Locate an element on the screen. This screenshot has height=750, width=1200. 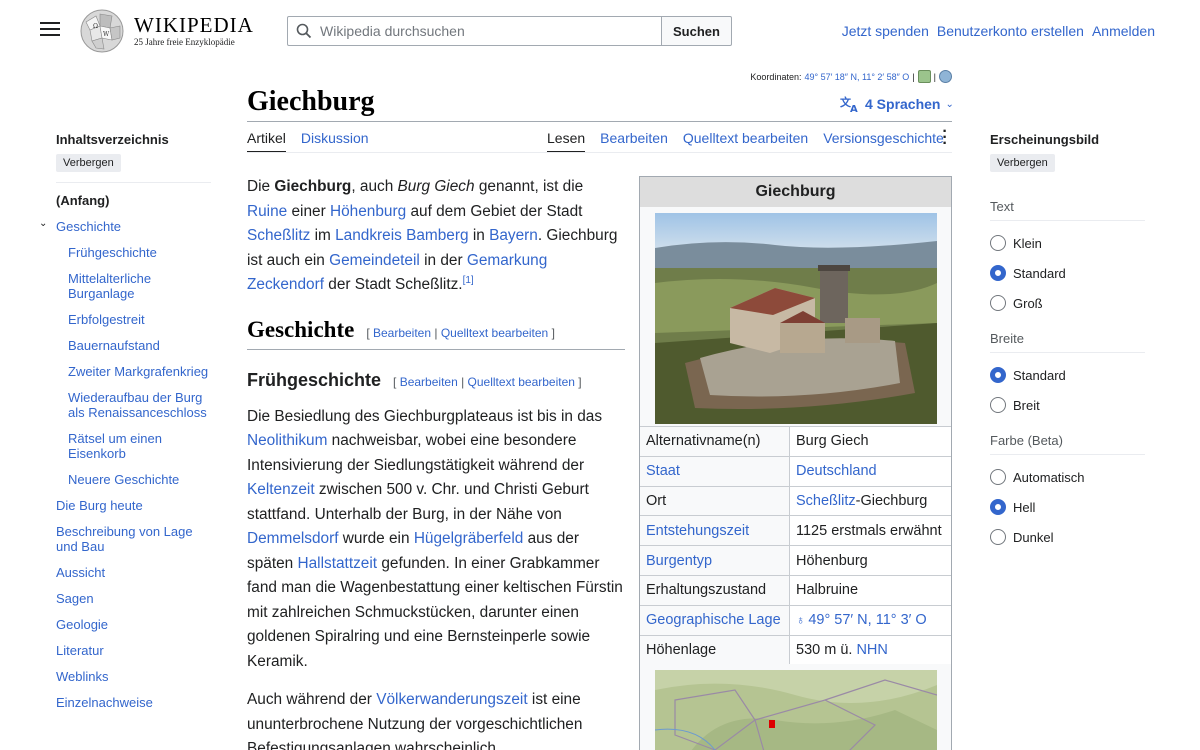
tab-edit-source: Quelltext bearbeiten is located at coordinates (745, 141).